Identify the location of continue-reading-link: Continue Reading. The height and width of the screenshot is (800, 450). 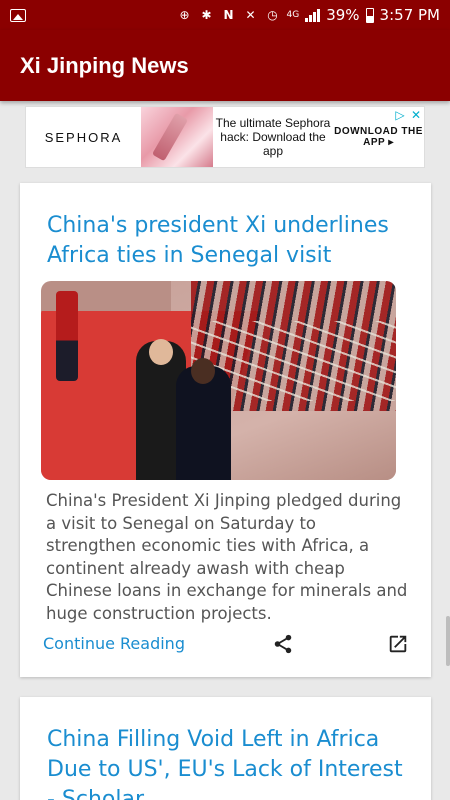
(114, 643).